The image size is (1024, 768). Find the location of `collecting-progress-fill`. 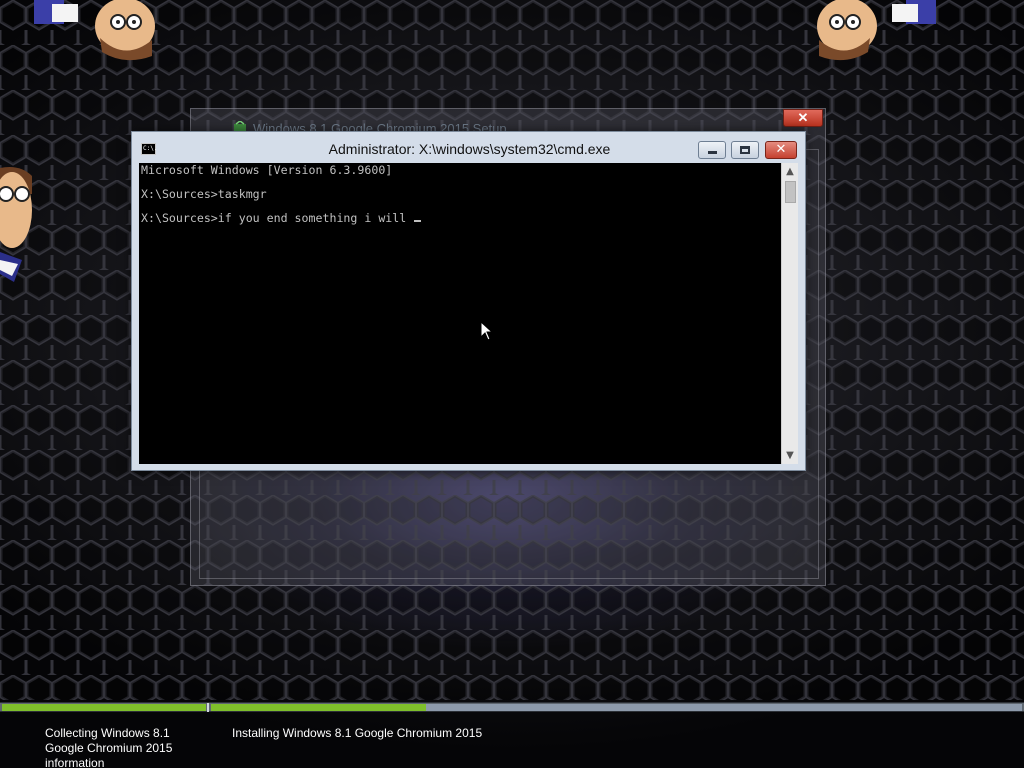

collecting-progress-fill is located at coordinates (104, 707).